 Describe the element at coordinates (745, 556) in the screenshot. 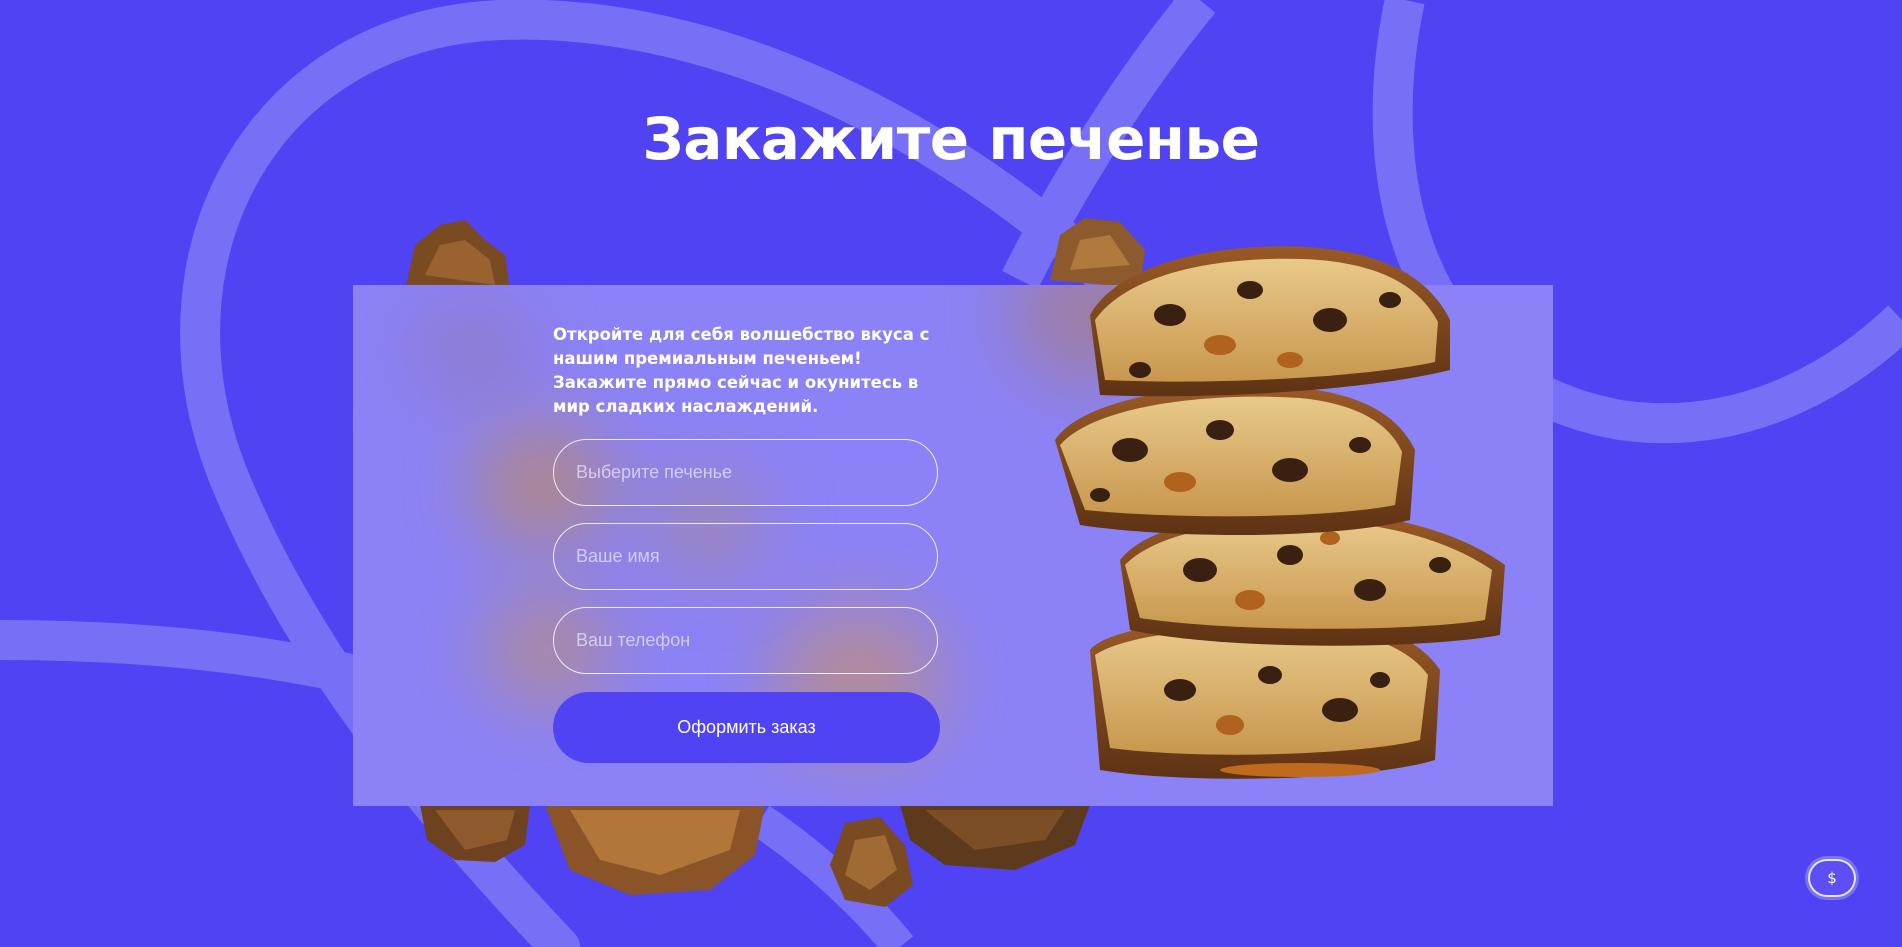

I see `name-input` at that location.